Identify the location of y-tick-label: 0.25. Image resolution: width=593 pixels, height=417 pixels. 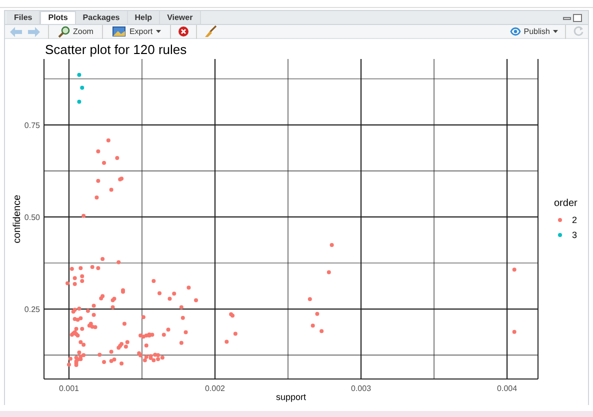
(32, 309).